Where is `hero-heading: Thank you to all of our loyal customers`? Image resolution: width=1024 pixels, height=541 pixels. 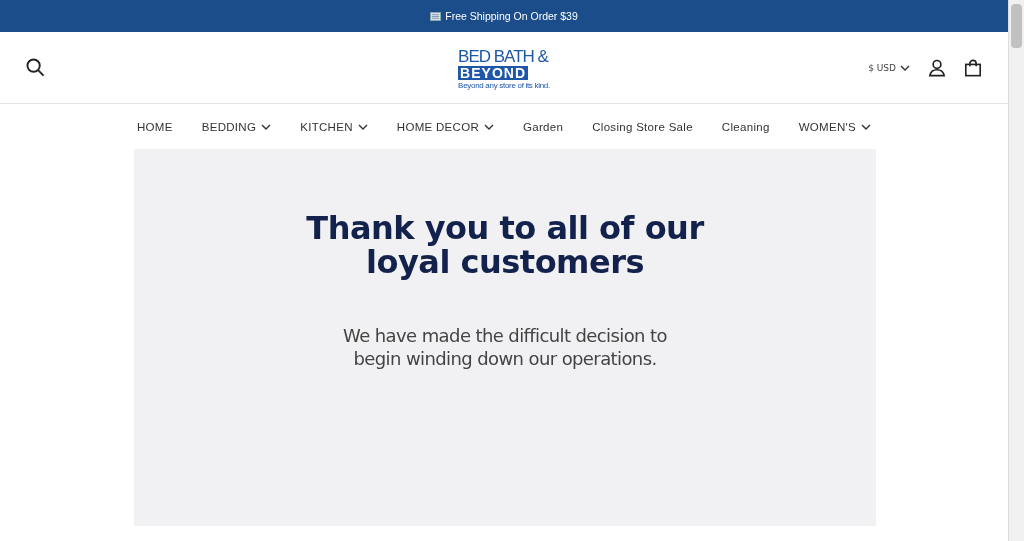
hero-heading: Thank you to all of our loyal customers is located at coordinates (505, 245).